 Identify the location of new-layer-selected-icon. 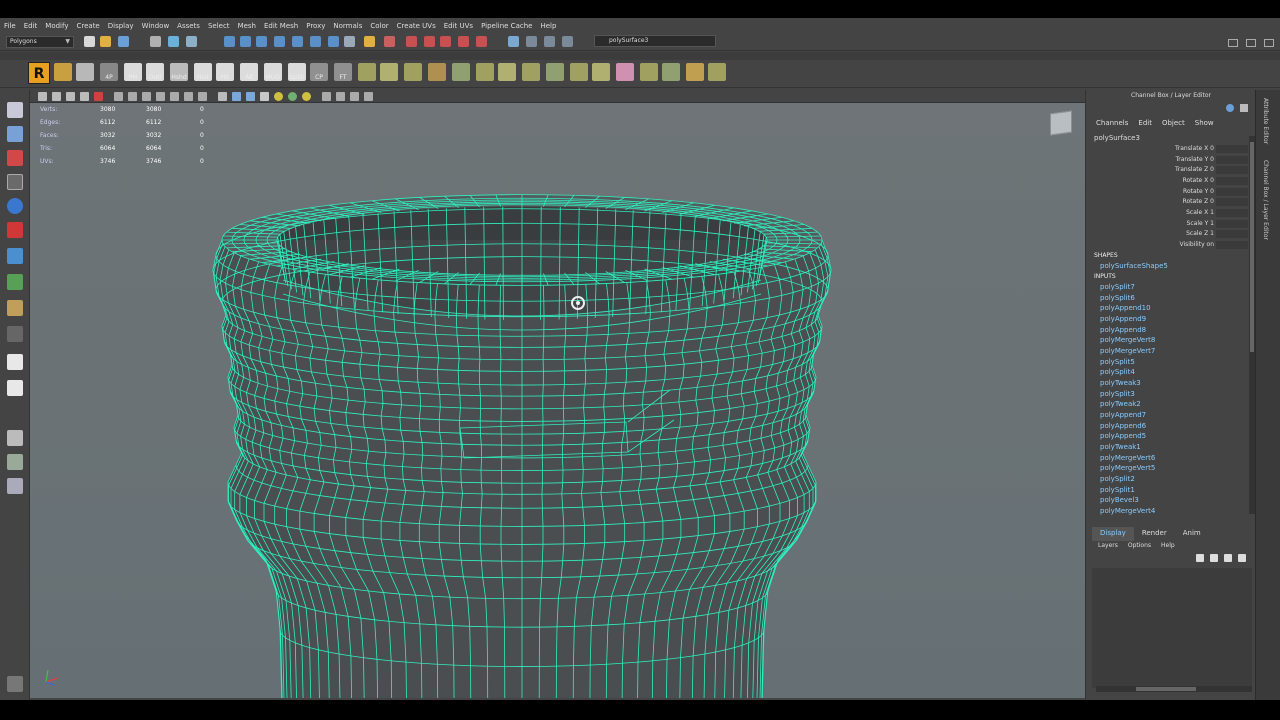
(1242, 558).